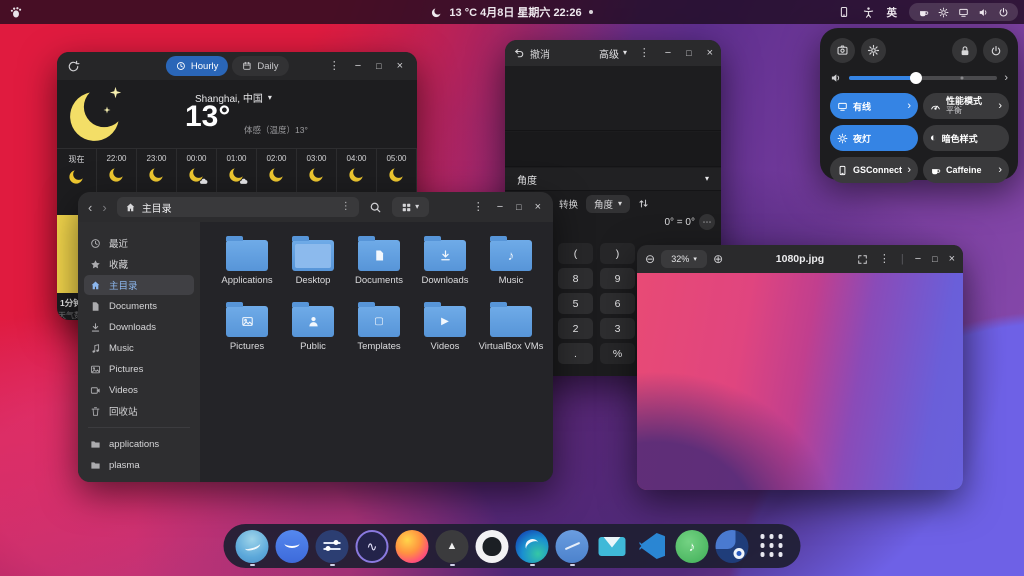 Image resolution: width=1024 pixels, height=576 pixels. What do you see at coordinates (575, 253) in the screenshot?
I see `key-paren-open: (` at bounding box center [575, 253].